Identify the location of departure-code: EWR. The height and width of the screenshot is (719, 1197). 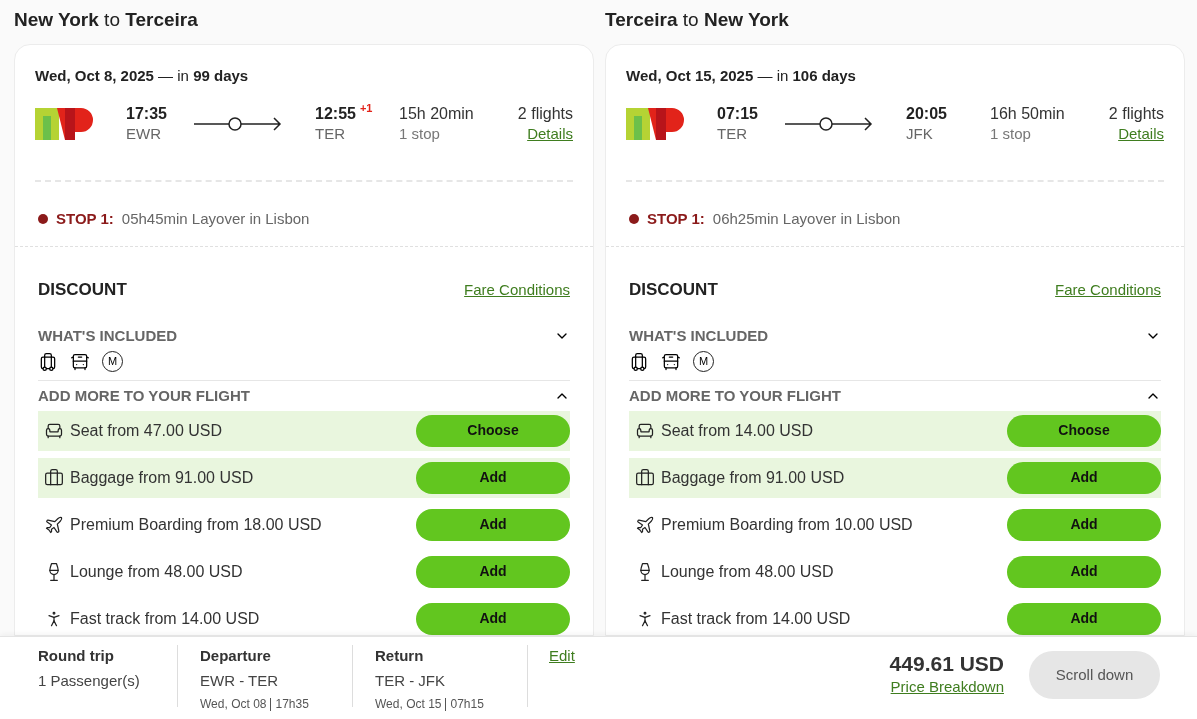
(144, 133).